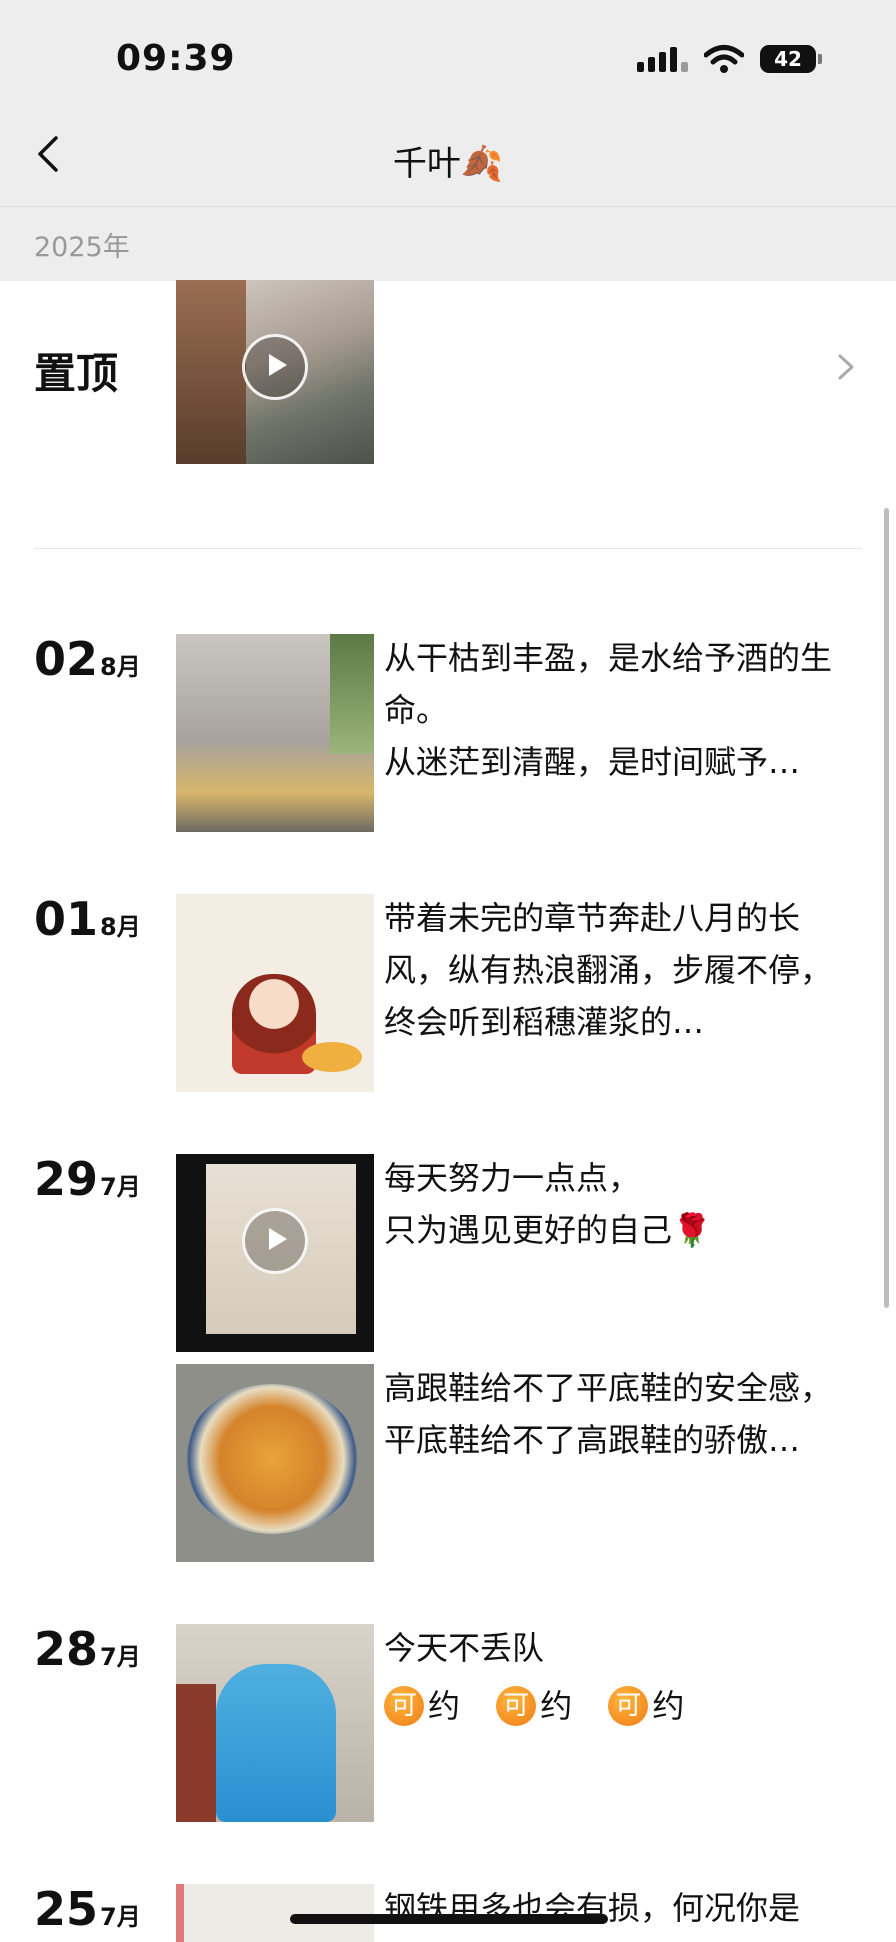  I want to click on pinned-video-thumbnail, so click(275, 372).